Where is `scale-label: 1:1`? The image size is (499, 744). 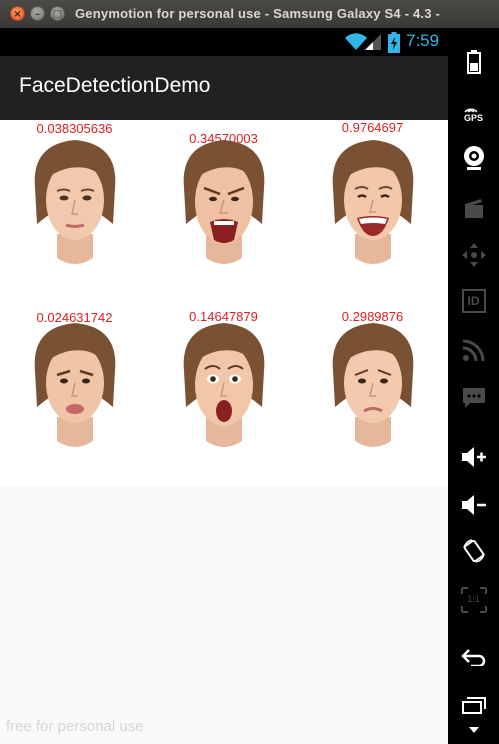
scale-label: 1:1 is located at coordinates (473, 599).